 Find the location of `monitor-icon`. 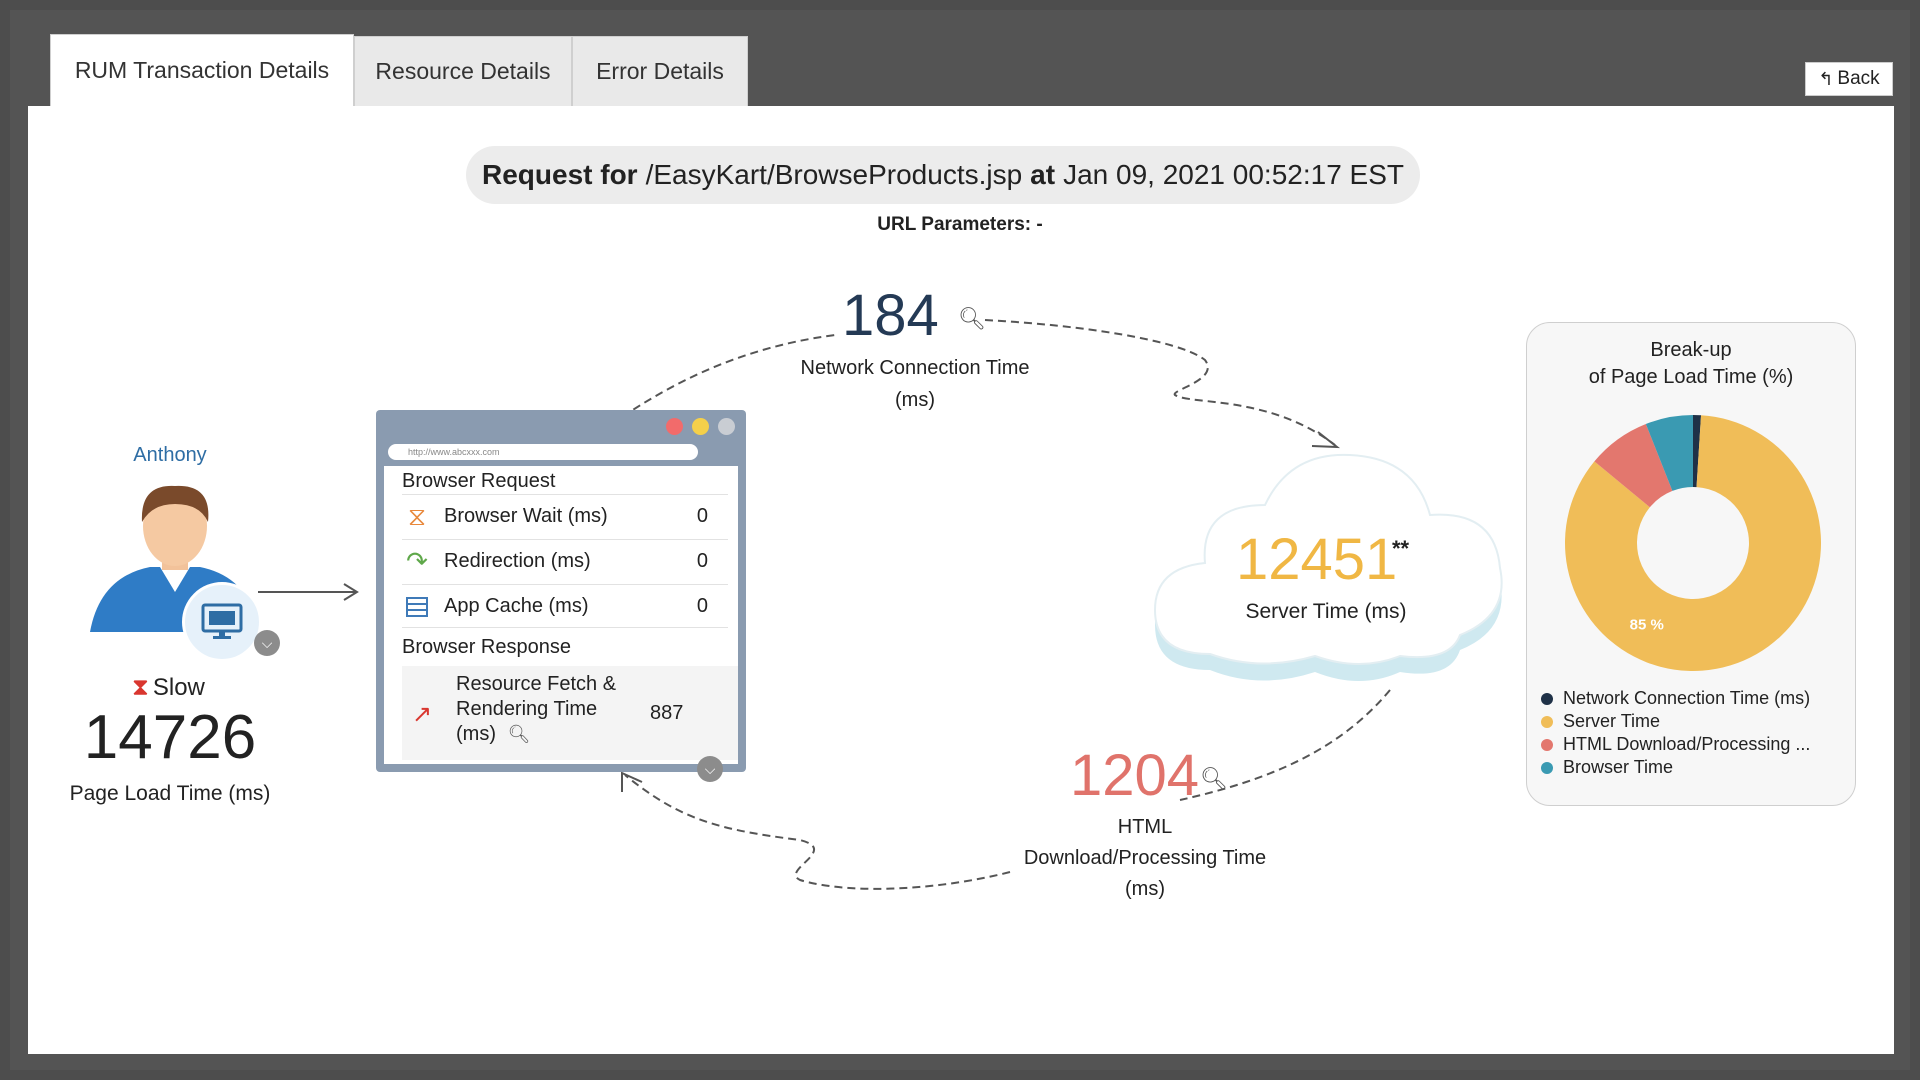

monitor-icon is located at coordinates (222, 621).